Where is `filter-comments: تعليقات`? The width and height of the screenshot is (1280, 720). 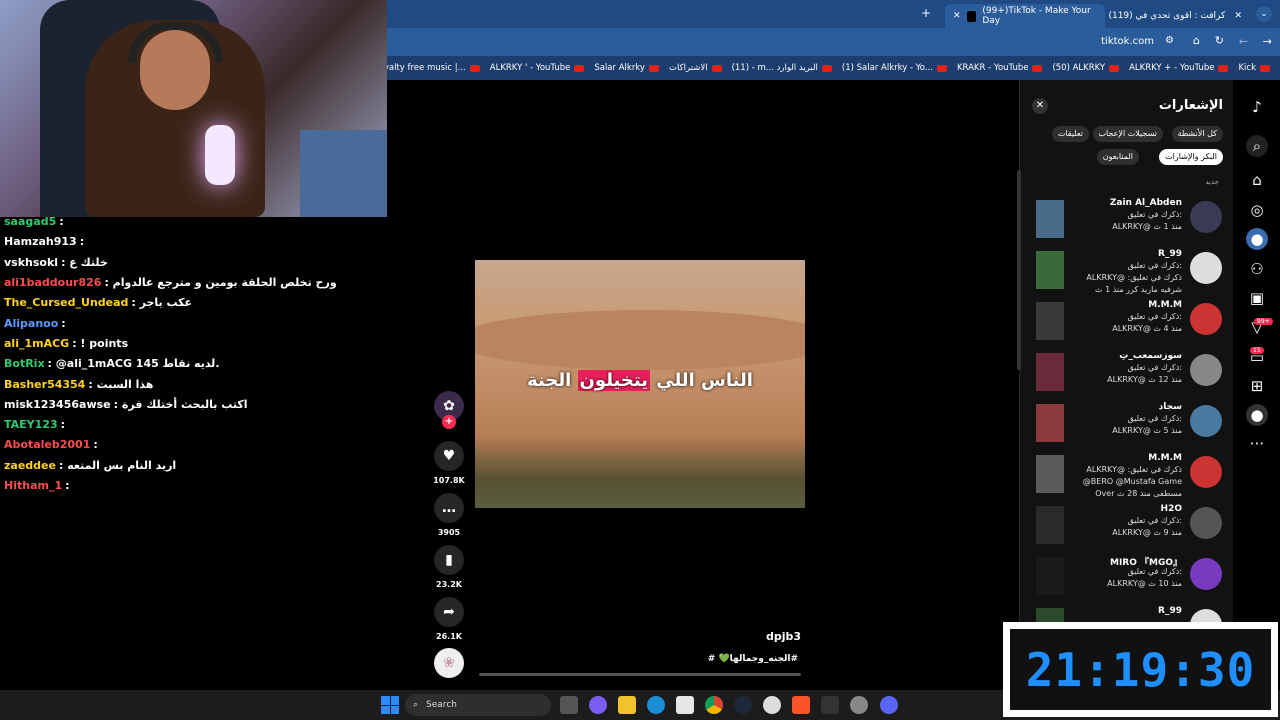
filter-comments: تعليقات is located at coordinates (1070, 134).